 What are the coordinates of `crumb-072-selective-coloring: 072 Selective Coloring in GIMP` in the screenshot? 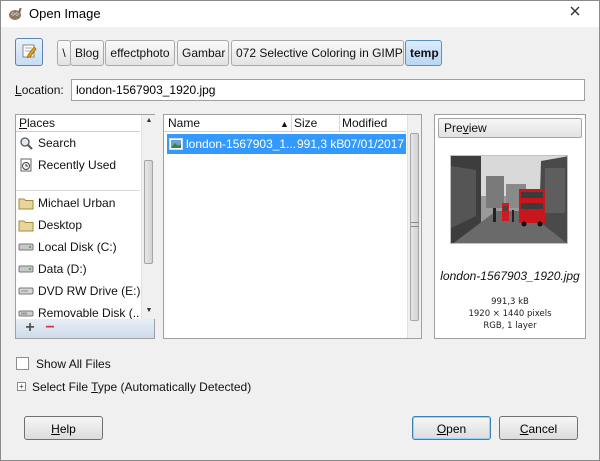 It's located at (317, 53).